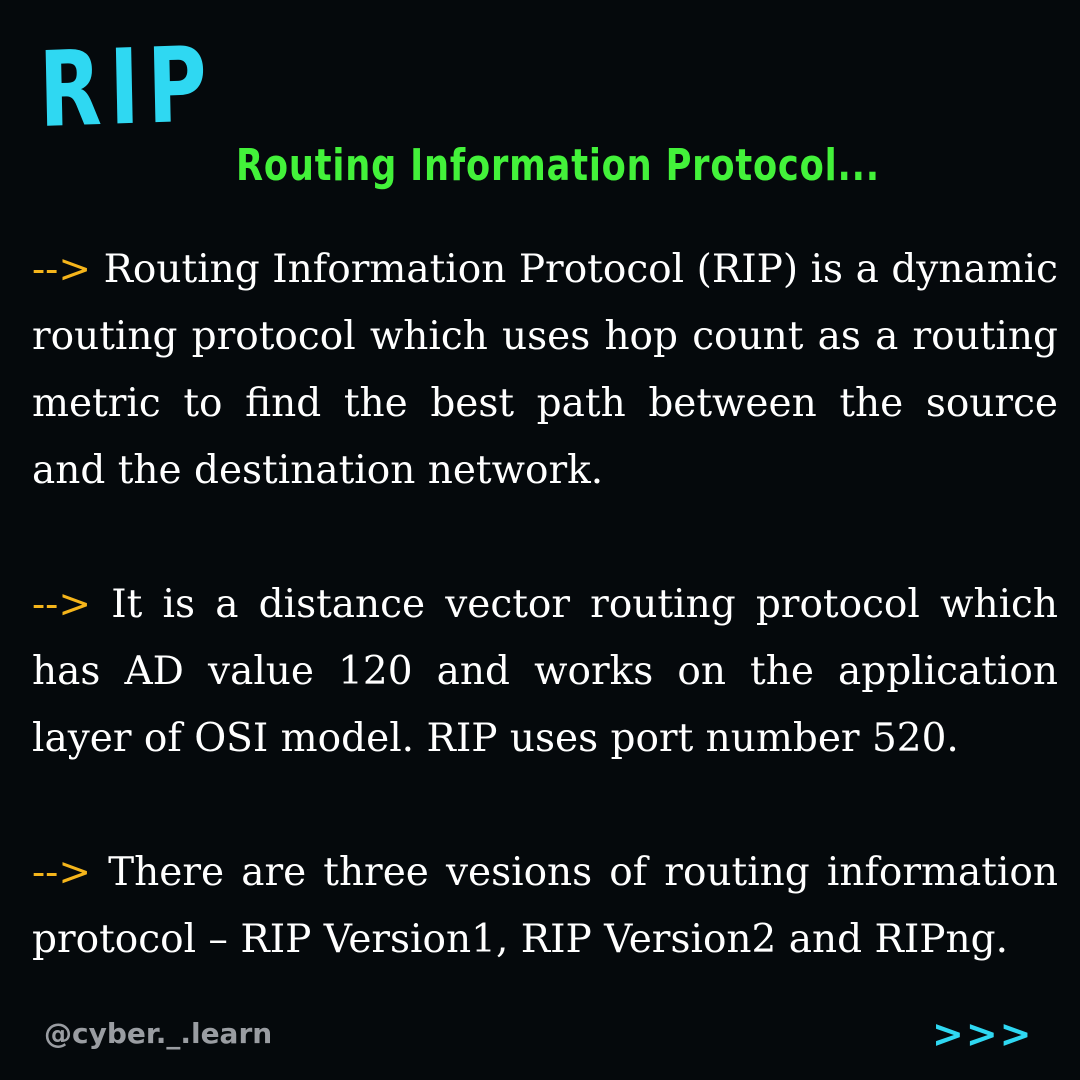  Describe the element at coordinates (158, 1033) in the screenshot. I see `author-handle: @cyber._.learn` at that location.